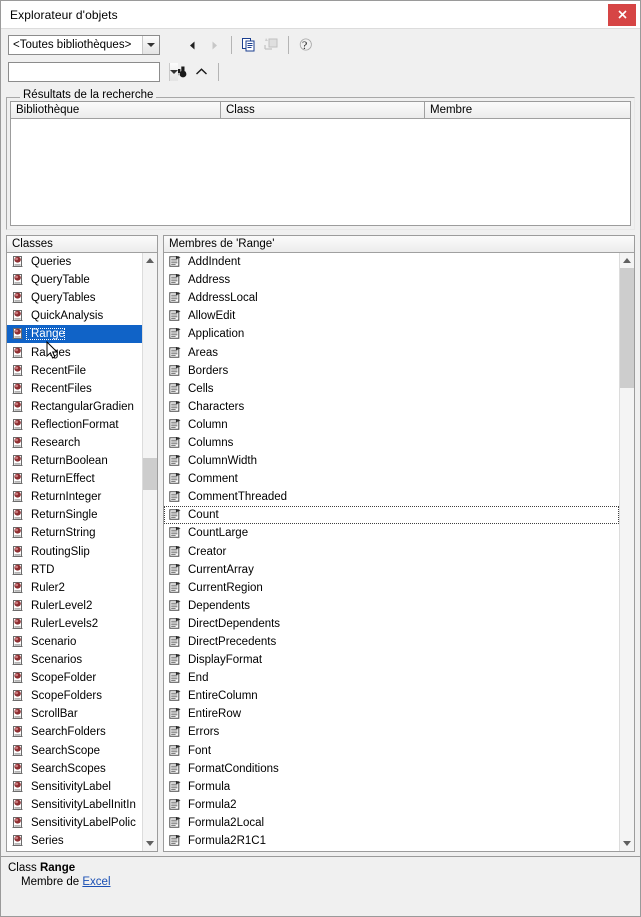 This screenshot has height=917, width=641. What do you see at coordinates (74, 606) in the screenshot?
I see `class-list-item: RulerLevel2` at bounding box center [74, 606].